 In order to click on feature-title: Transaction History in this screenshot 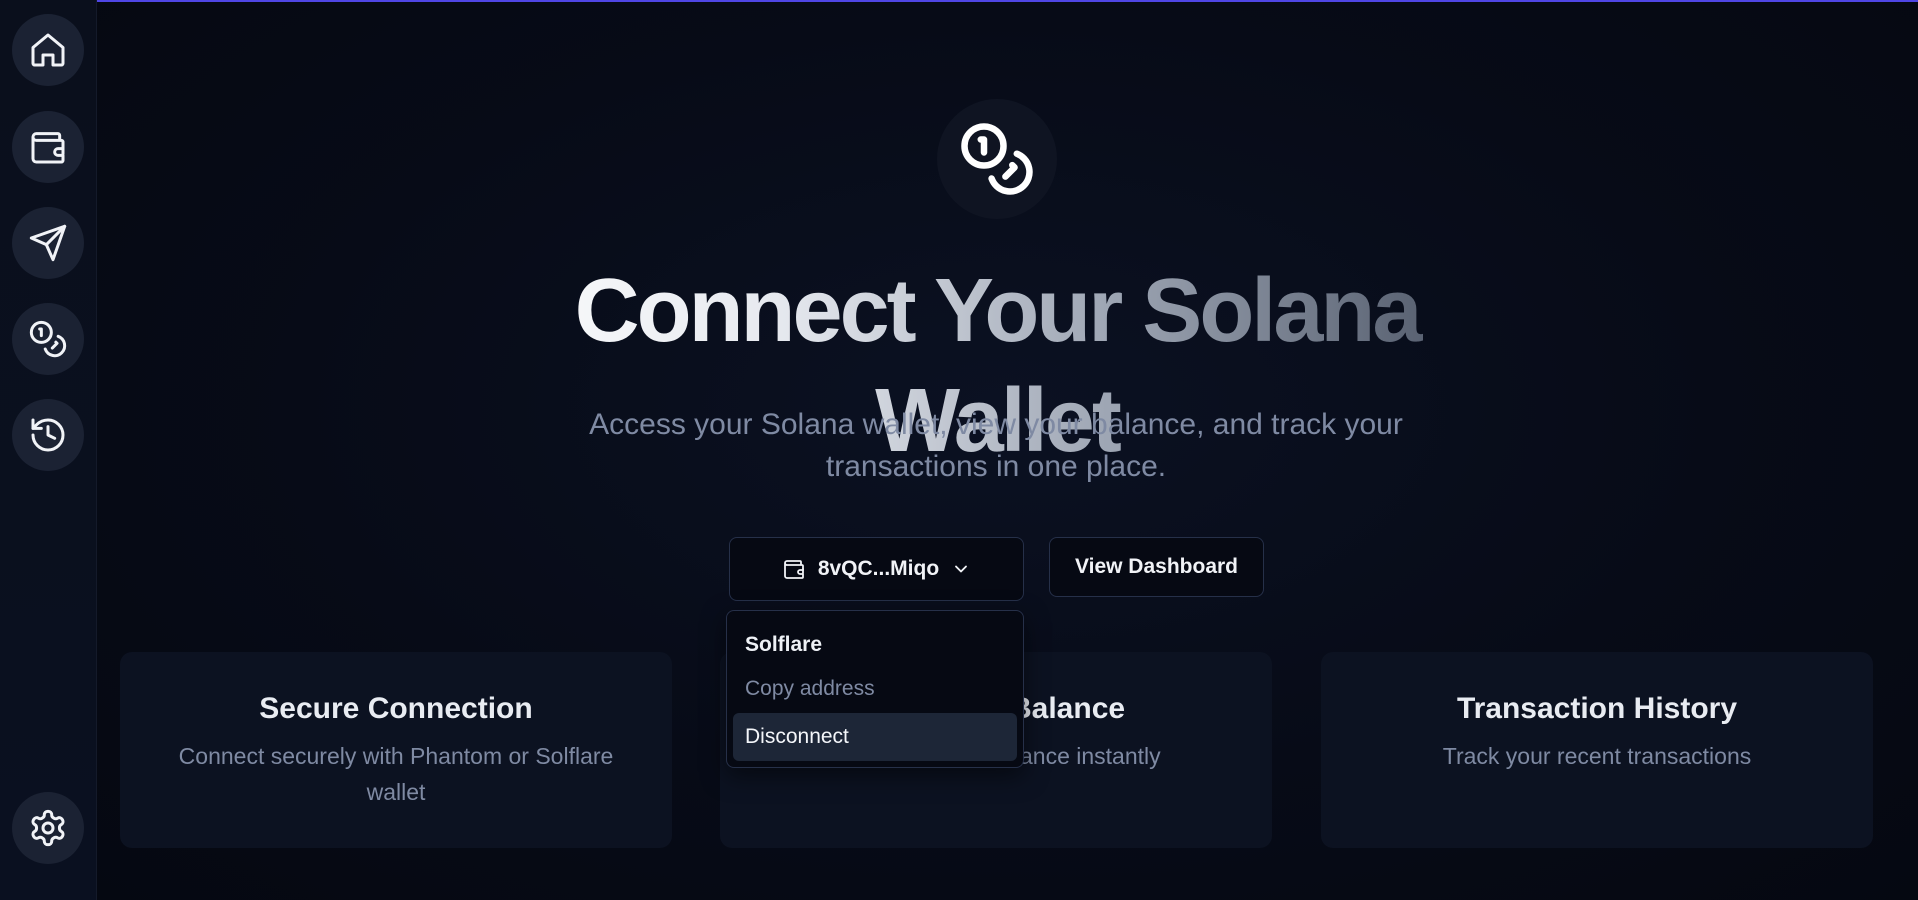, I will do `click(1597, 708)`.